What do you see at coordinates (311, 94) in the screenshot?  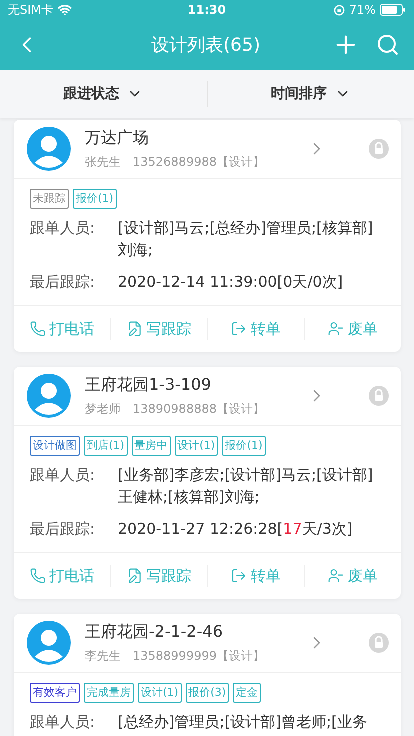 I see `filter-dropdown: 时间排序` at bounding box center [311, 94].